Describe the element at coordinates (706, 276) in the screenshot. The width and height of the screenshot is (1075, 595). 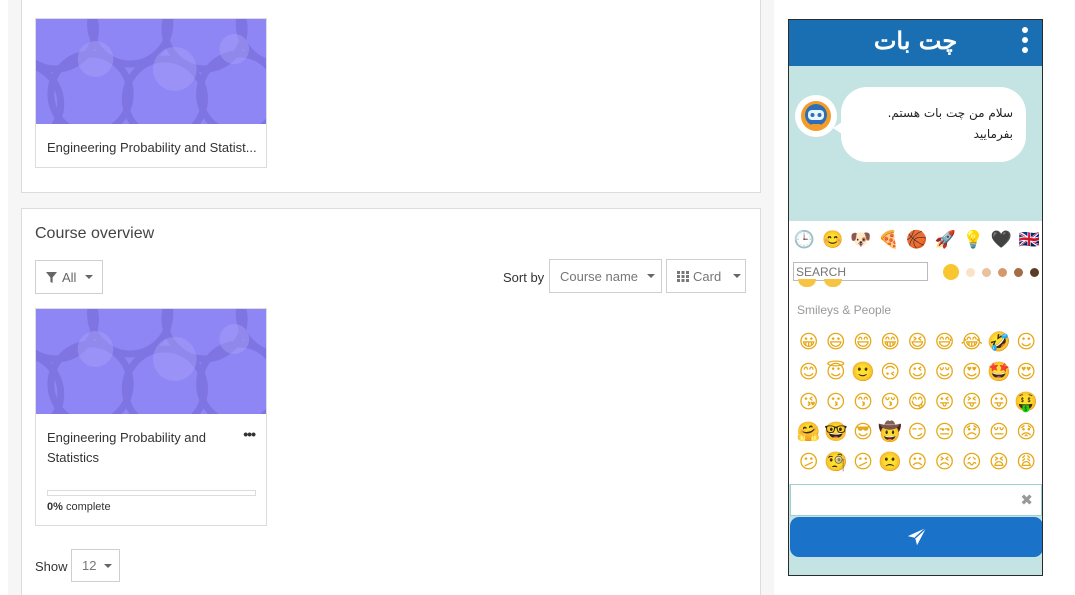
I see `view-dropdown: Card` at that location.